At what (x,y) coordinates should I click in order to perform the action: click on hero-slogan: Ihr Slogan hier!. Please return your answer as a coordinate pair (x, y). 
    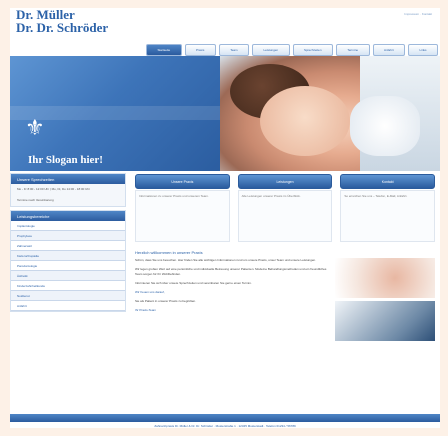
    Looking at the image, I should click on (65, 160).